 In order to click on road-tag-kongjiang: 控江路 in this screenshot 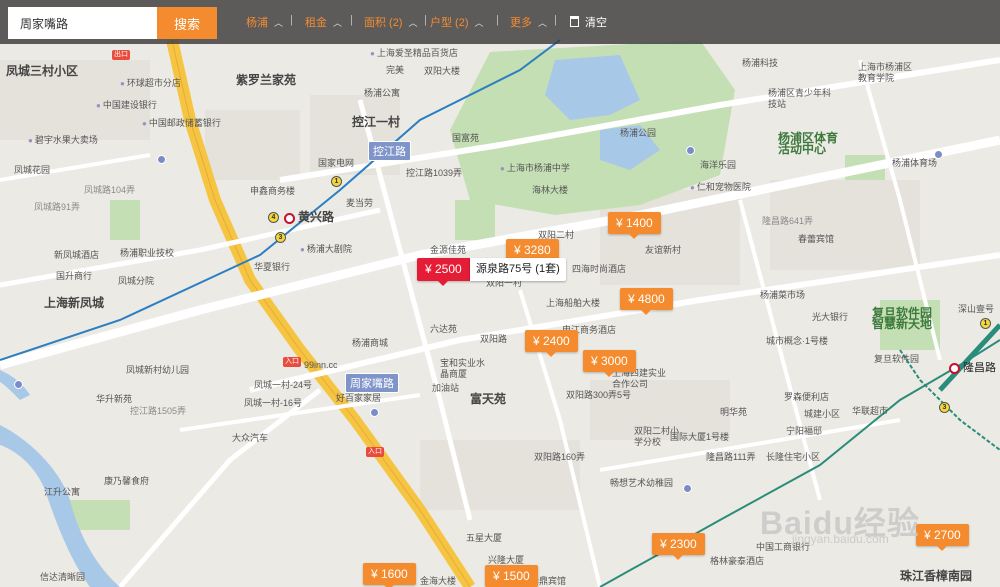, I will do `click(389, 151)`.